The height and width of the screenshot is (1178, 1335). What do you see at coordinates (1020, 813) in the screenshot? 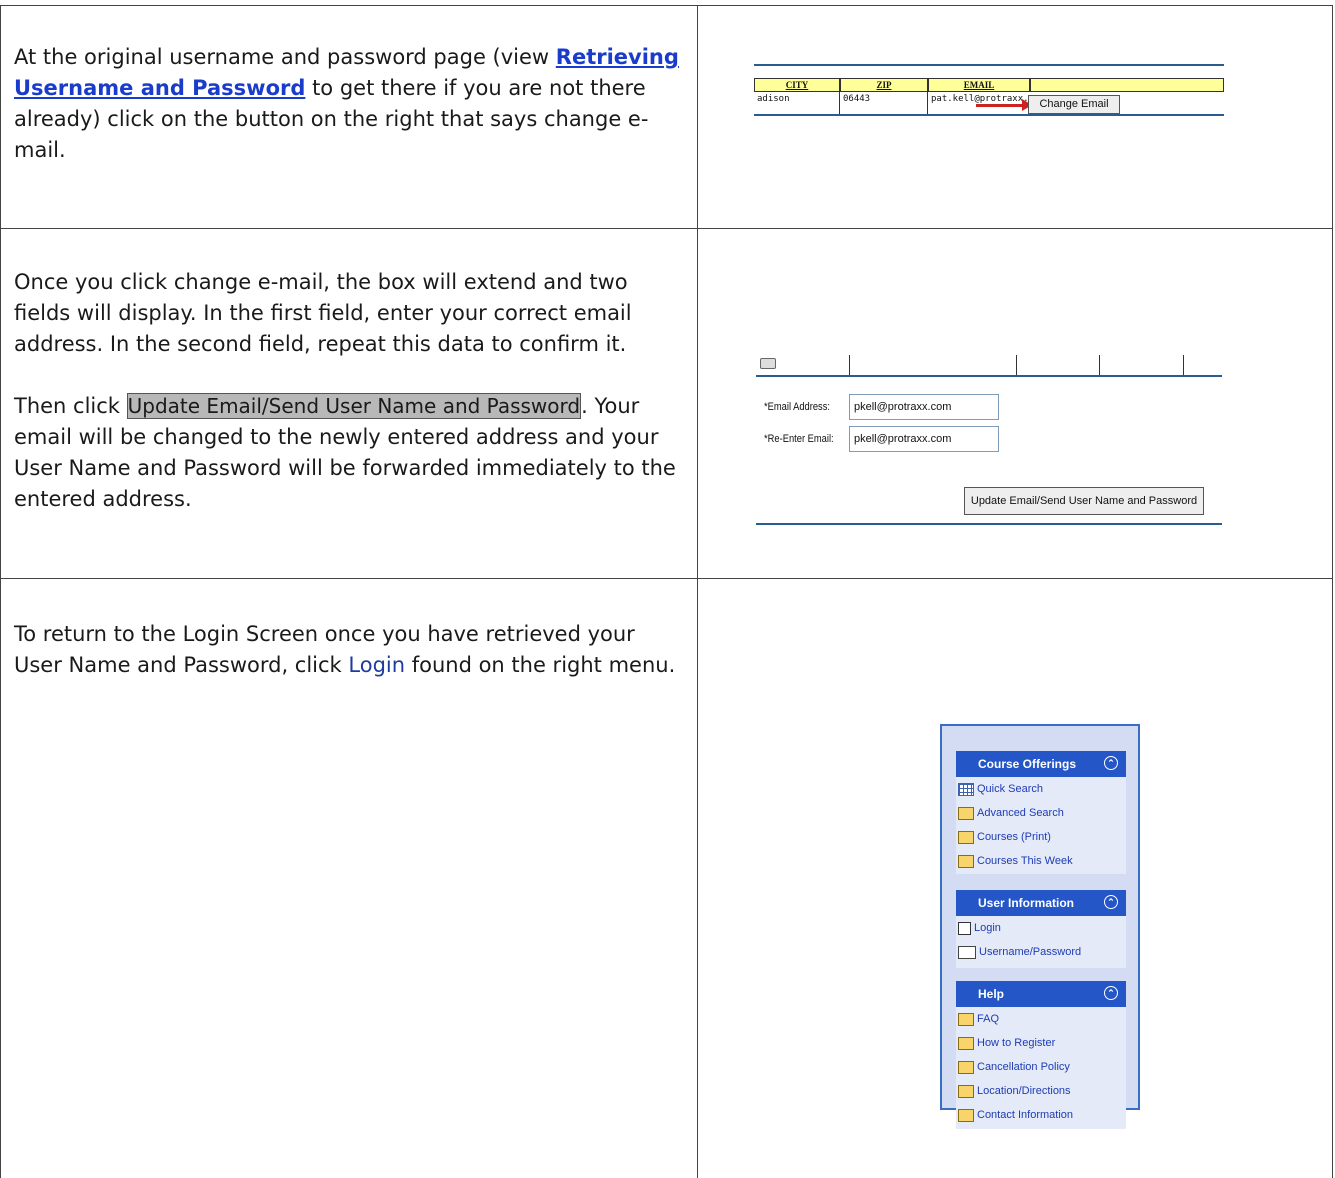
I see `menu-item-label: Advanced Search` at bounding box center [1020, 813].